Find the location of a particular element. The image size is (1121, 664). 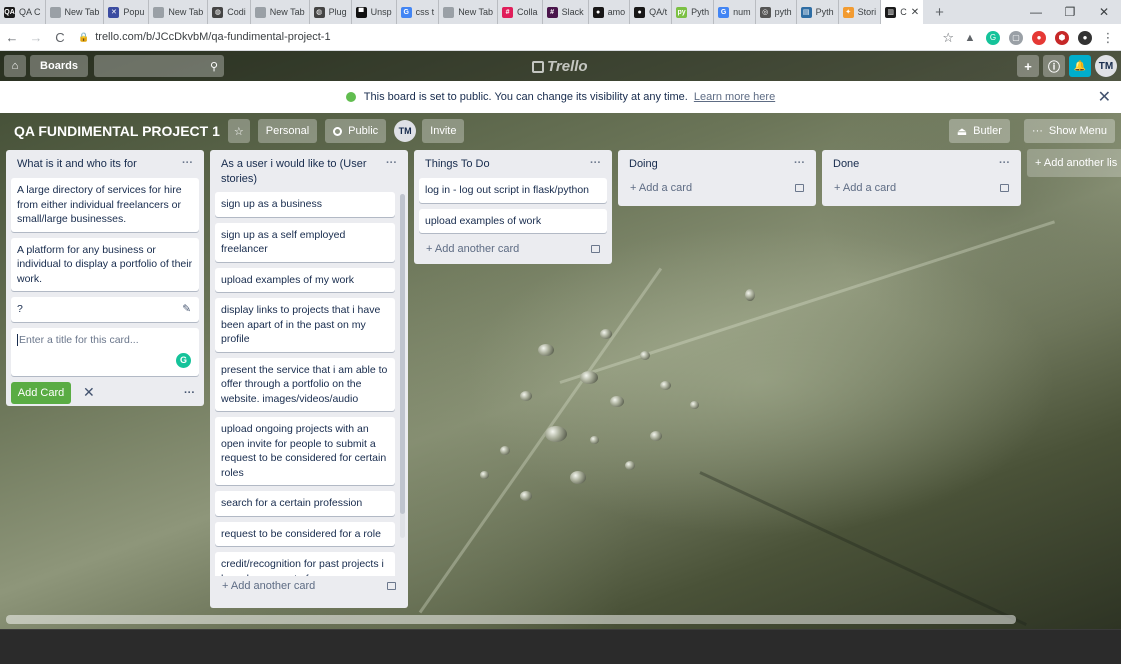

browser-tab: ▤ Pyth is located at coordinates (818, 12).